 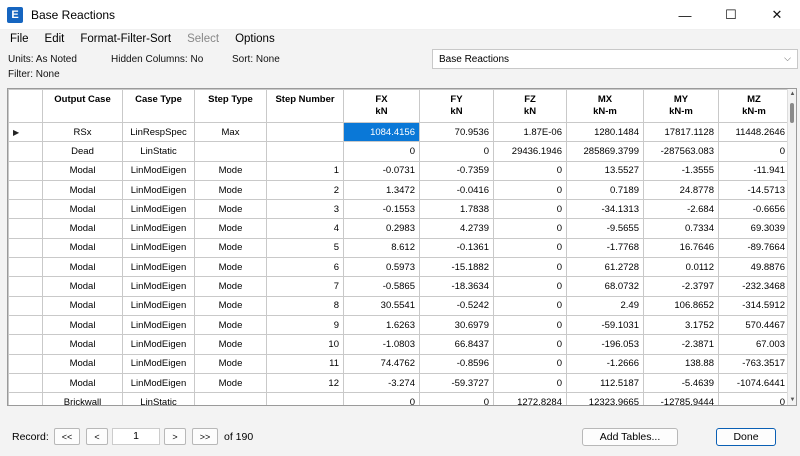 What do you see at coordinates (456, 363) in the screenshot?
I see `table-cell: -0.8596` at bounding box center [456, 363].